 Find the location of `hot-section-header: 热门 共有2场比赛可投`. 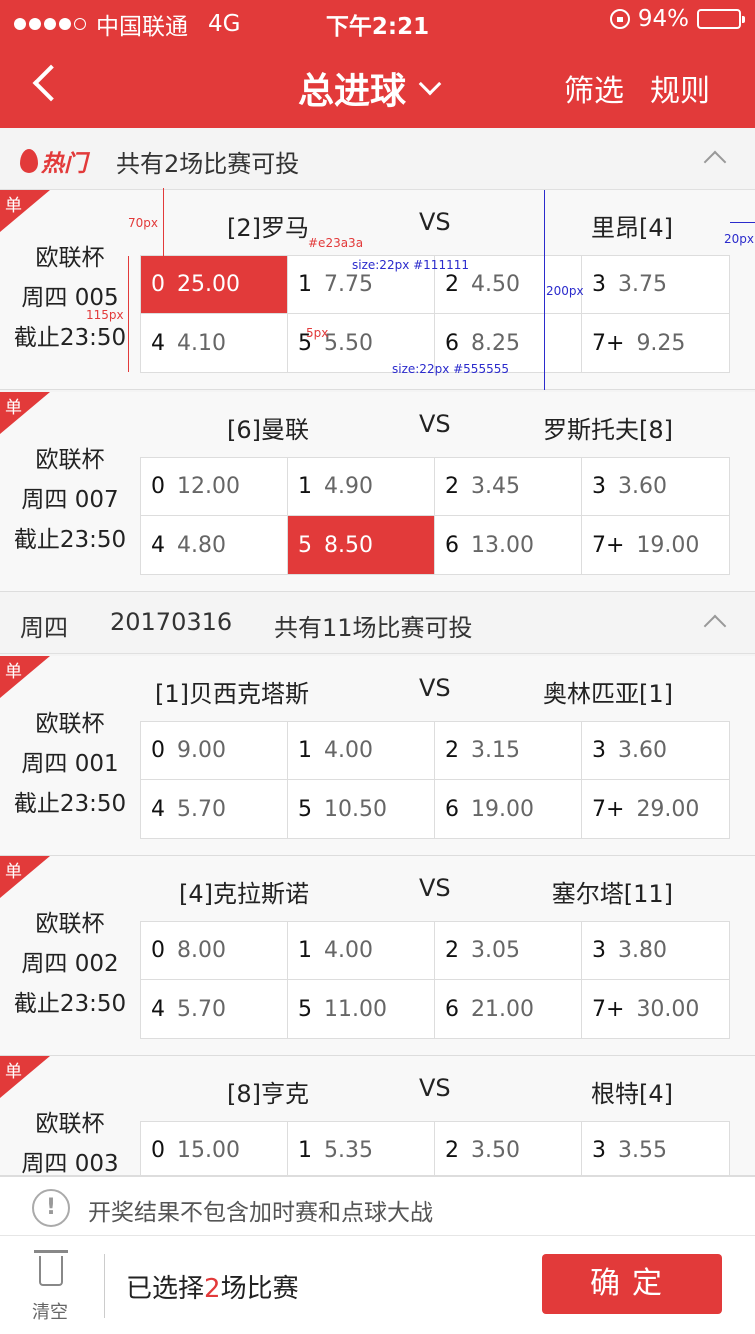

hot-section-header: 热门 共有2场比赛可投 is located at coordinates (377, 159).